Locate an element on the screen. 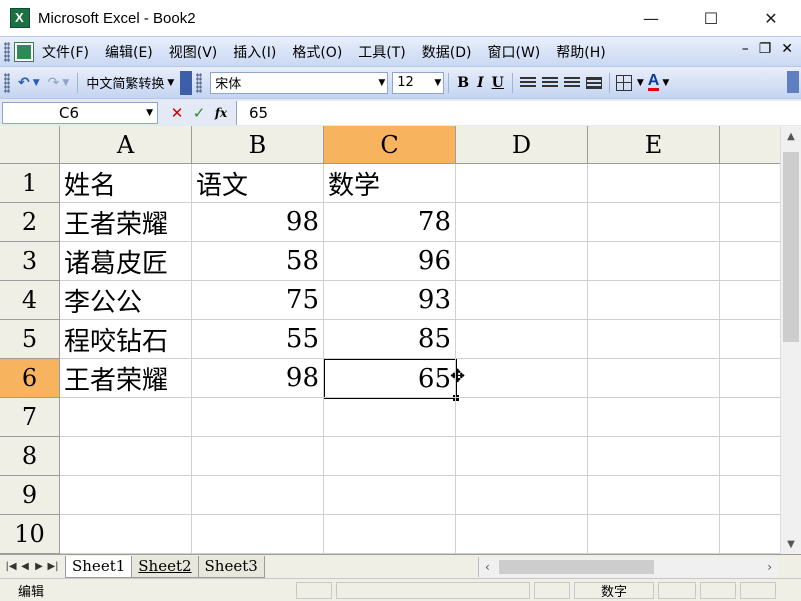 This screenshot has width=801, height=601. redo-button: ↷ ▼ is located at coordinates (59, 83).